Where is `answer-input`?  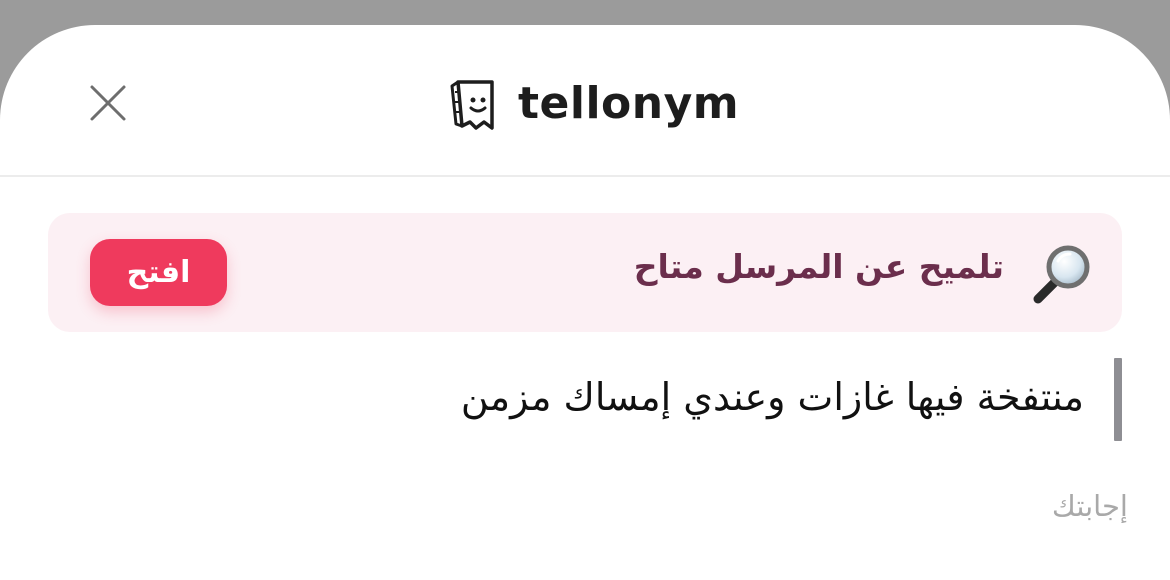 answer-input is located at coordinates (778, 506).